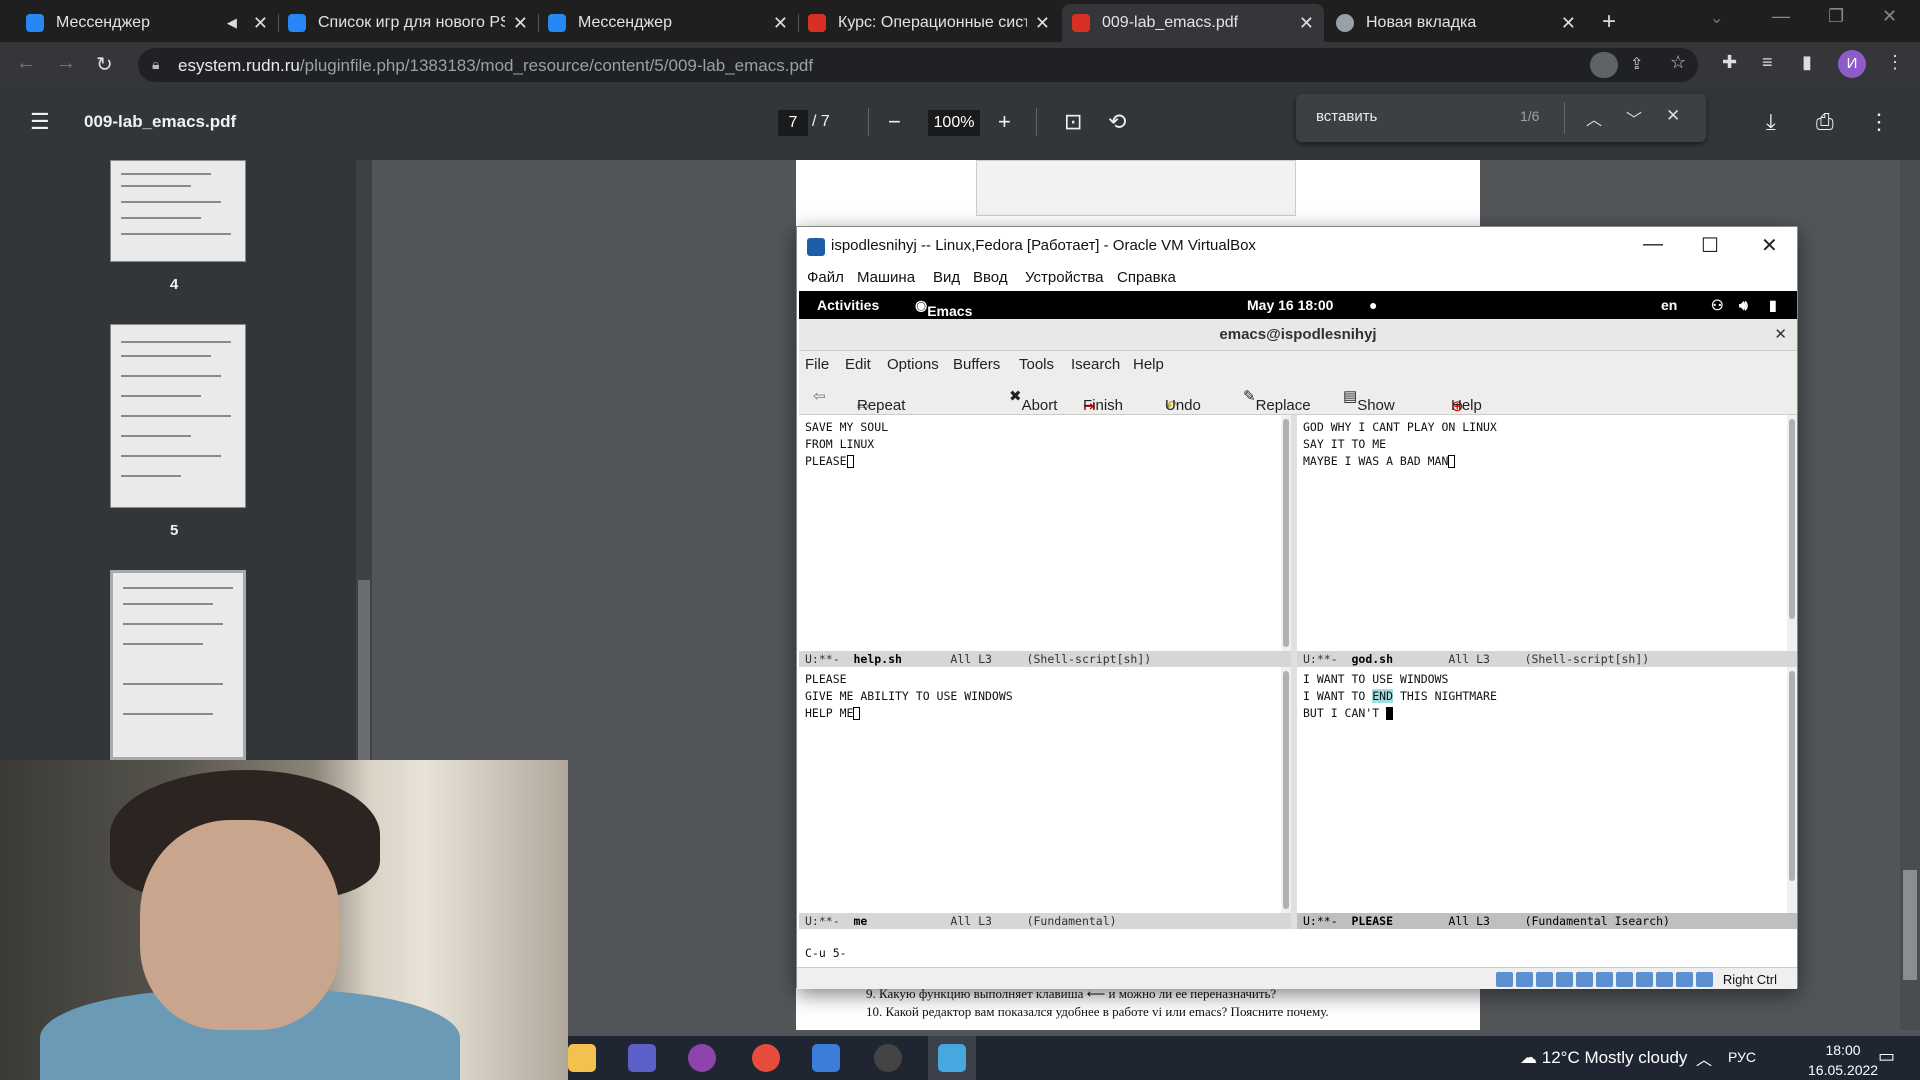 This screenshot has height=1080, width=1920. What do you see at coordinates (894, 122) in the screenshot?
I see `zoom-out-icon: −` at bounding box center [894, 122].